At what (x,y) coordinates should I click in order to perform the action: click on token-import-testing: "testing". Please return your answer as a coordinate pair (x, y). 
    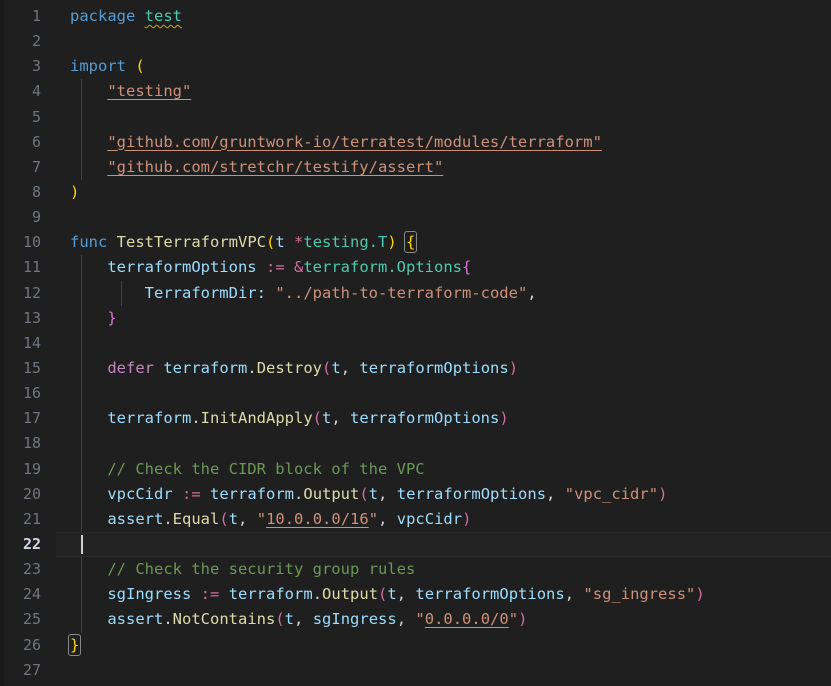
    Looking at the image, I should click on (149, 91).